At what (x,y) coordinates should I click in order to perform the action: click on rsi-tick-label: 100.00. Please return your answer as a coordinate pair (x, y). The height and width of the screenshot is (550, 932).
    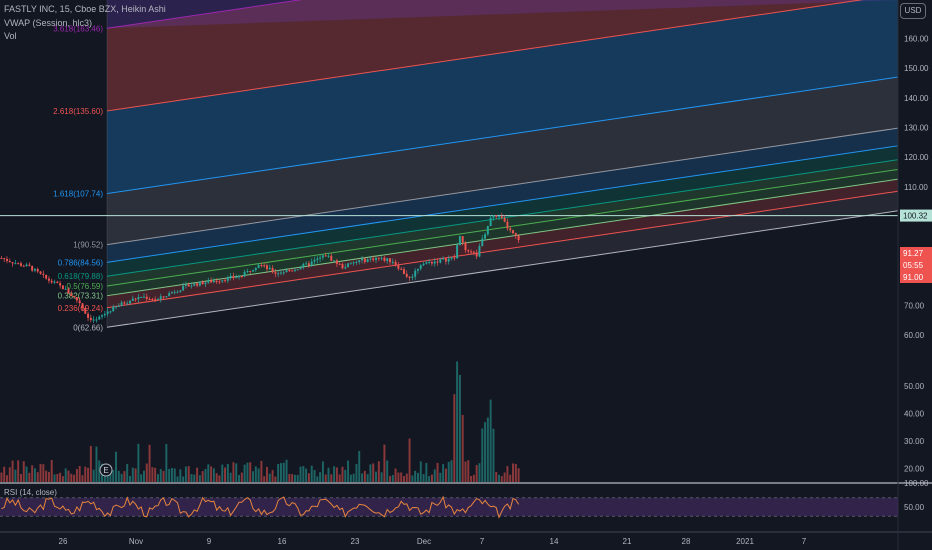
    Looking at the image, I should click on (916, 483).